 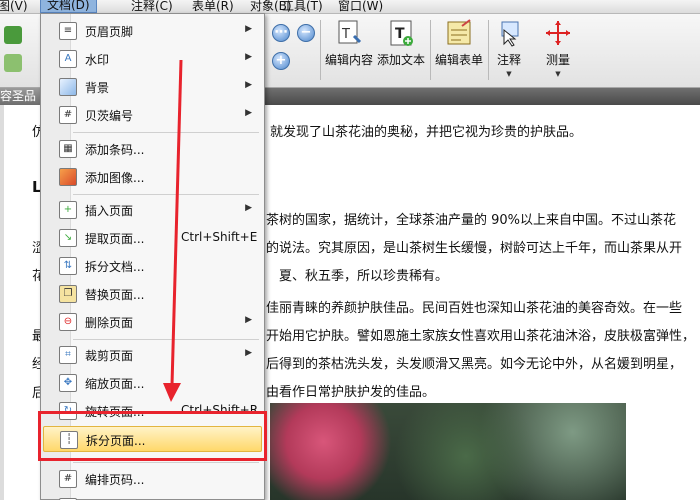 I want to click on edit-form-button: 编辑表单, so click(x=459, y=43).